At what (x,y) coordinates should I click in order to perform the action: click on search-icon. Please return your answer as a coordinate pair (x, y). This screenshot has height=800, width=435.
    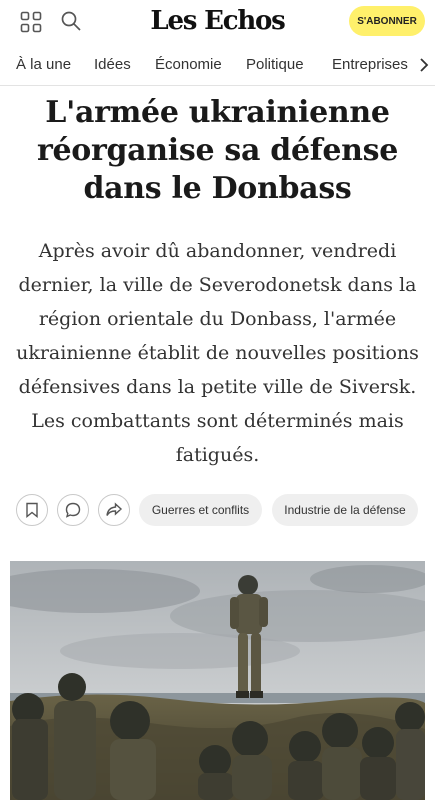
    Looking at the image, I should click on (71, 21).